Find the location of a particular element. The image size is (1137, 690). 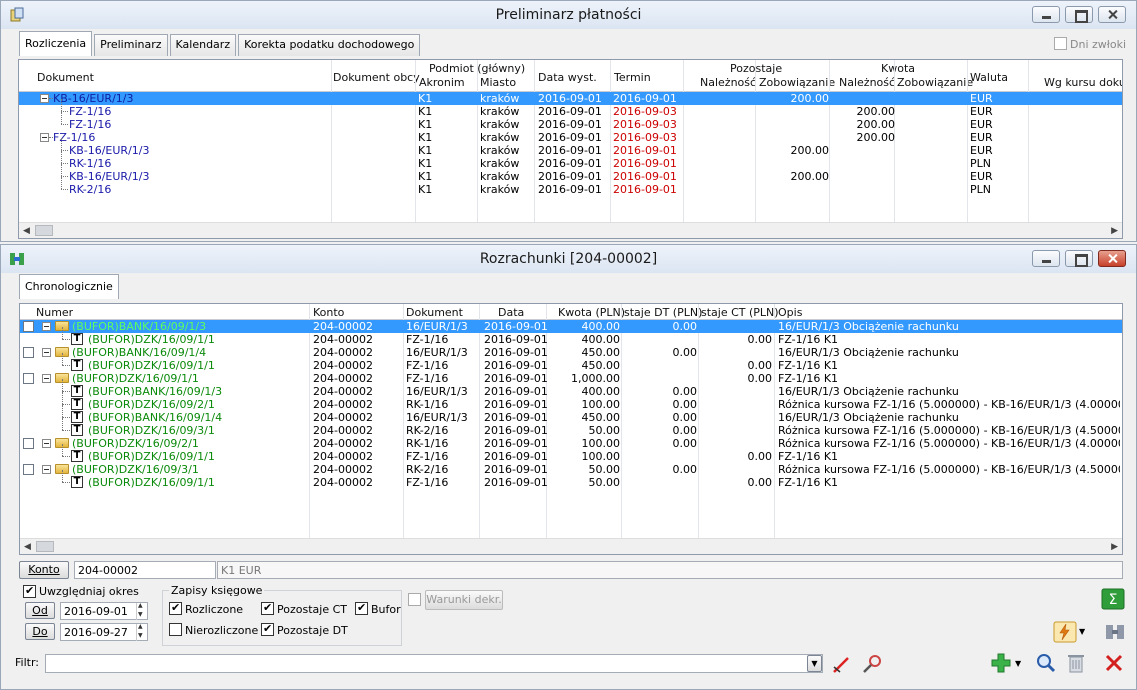

col-miasto: Miasto is located at coordinates (498, 82).